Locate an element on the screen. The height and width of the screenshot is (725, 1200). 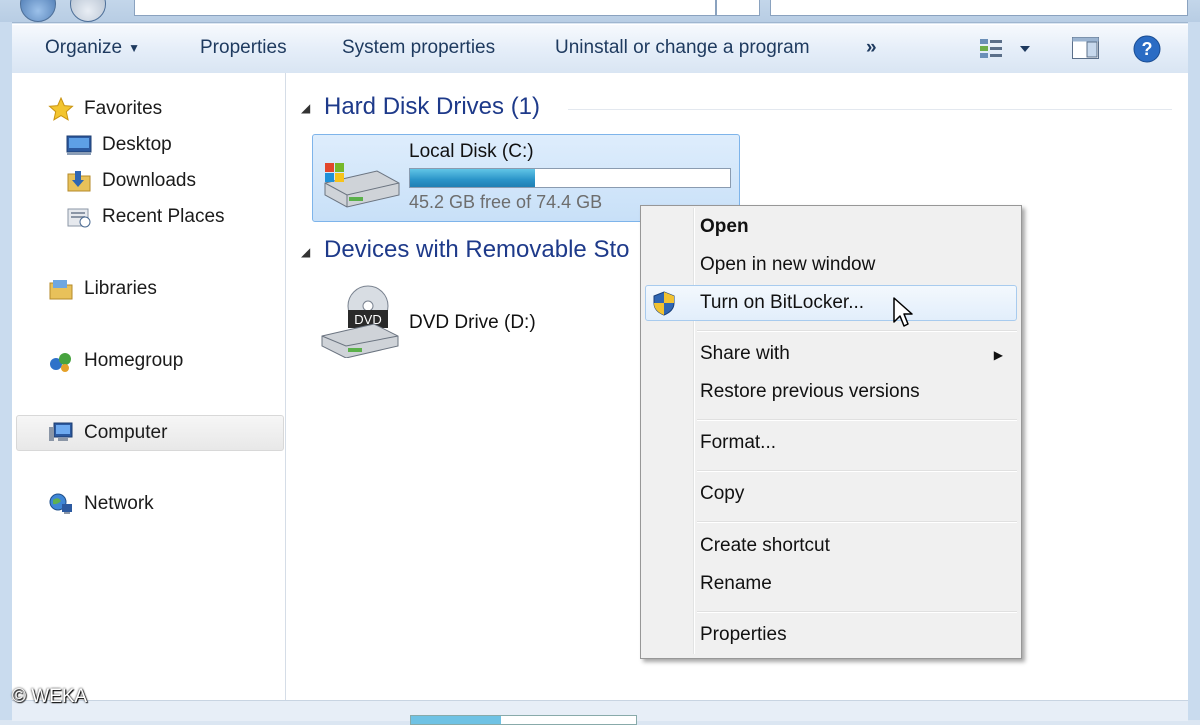
menu-icon-gutter is located at coordinates (694, 431).